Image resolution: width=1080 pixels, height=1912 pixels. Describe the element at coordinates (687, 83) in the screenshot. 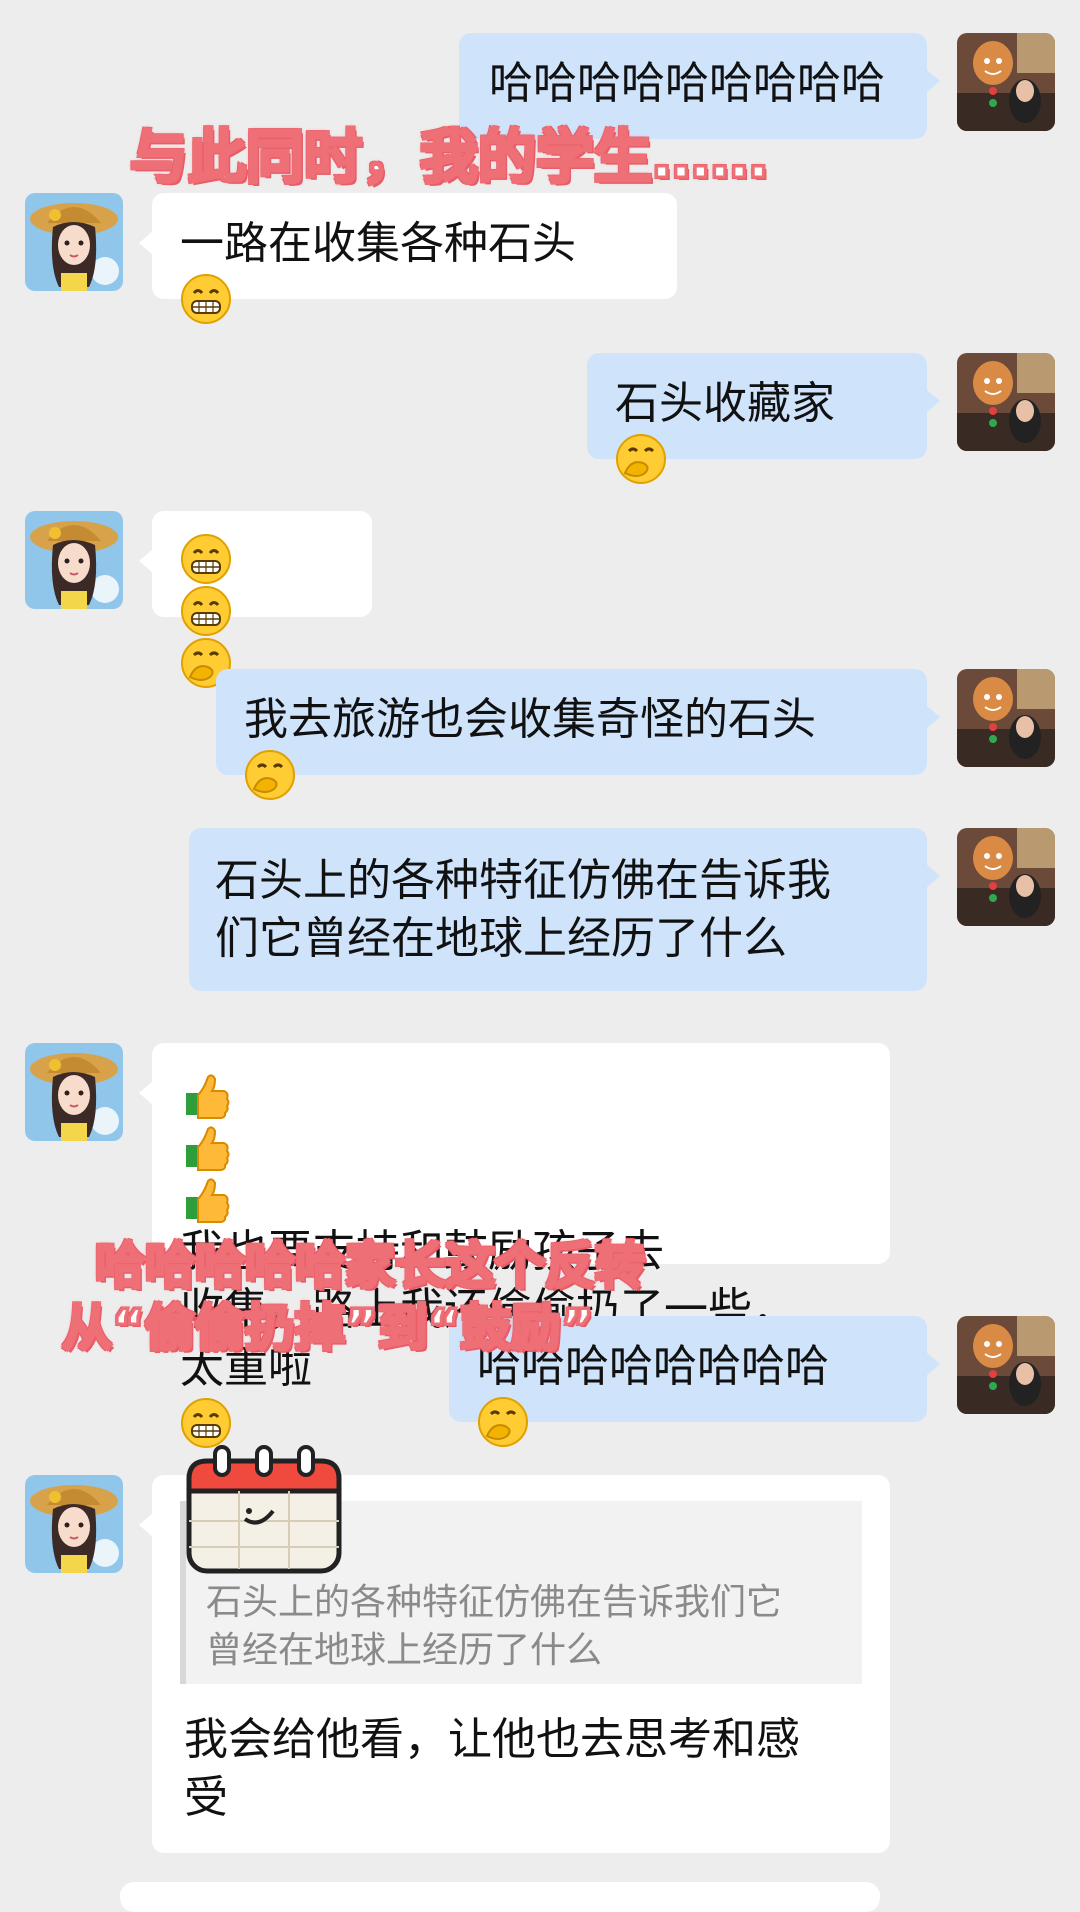

I see `message-text: 哈哈哈哈哈哈哈哈哈` at that location.